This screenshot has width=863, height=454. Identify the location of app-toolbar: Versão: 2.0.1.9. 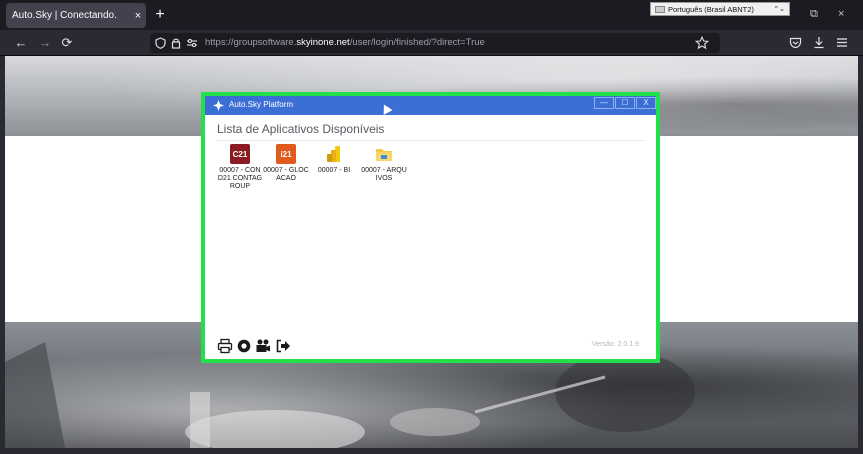
(431, 346).